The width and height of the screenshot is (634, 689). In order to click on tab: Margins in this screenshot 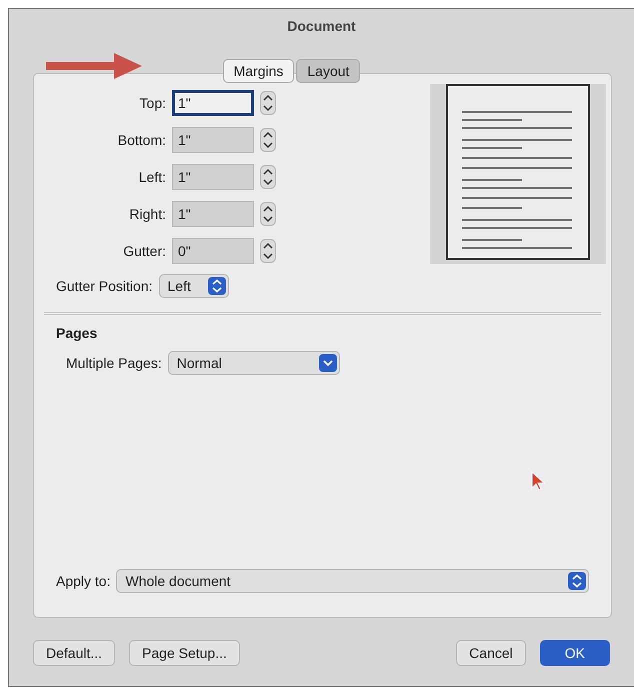, I will do `click(258, 71)`.